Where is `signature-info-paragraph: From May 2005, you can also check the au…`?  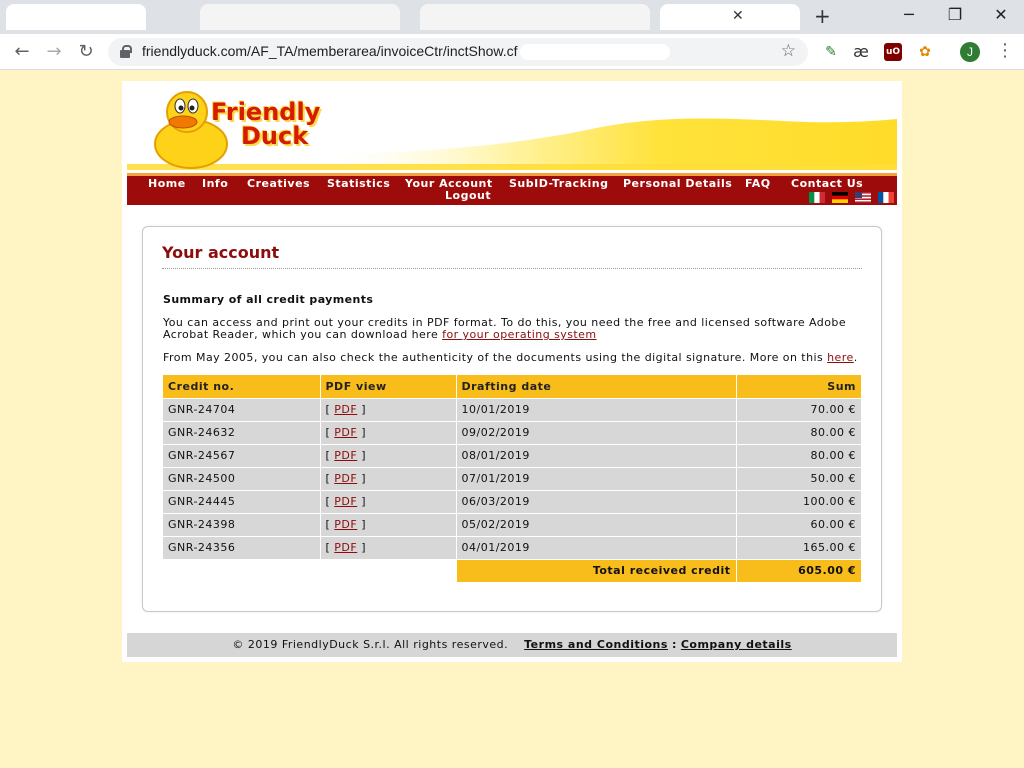 signature-info-paragraph: From May 2005, you can also check the au… is located at coordinates (513, 358).